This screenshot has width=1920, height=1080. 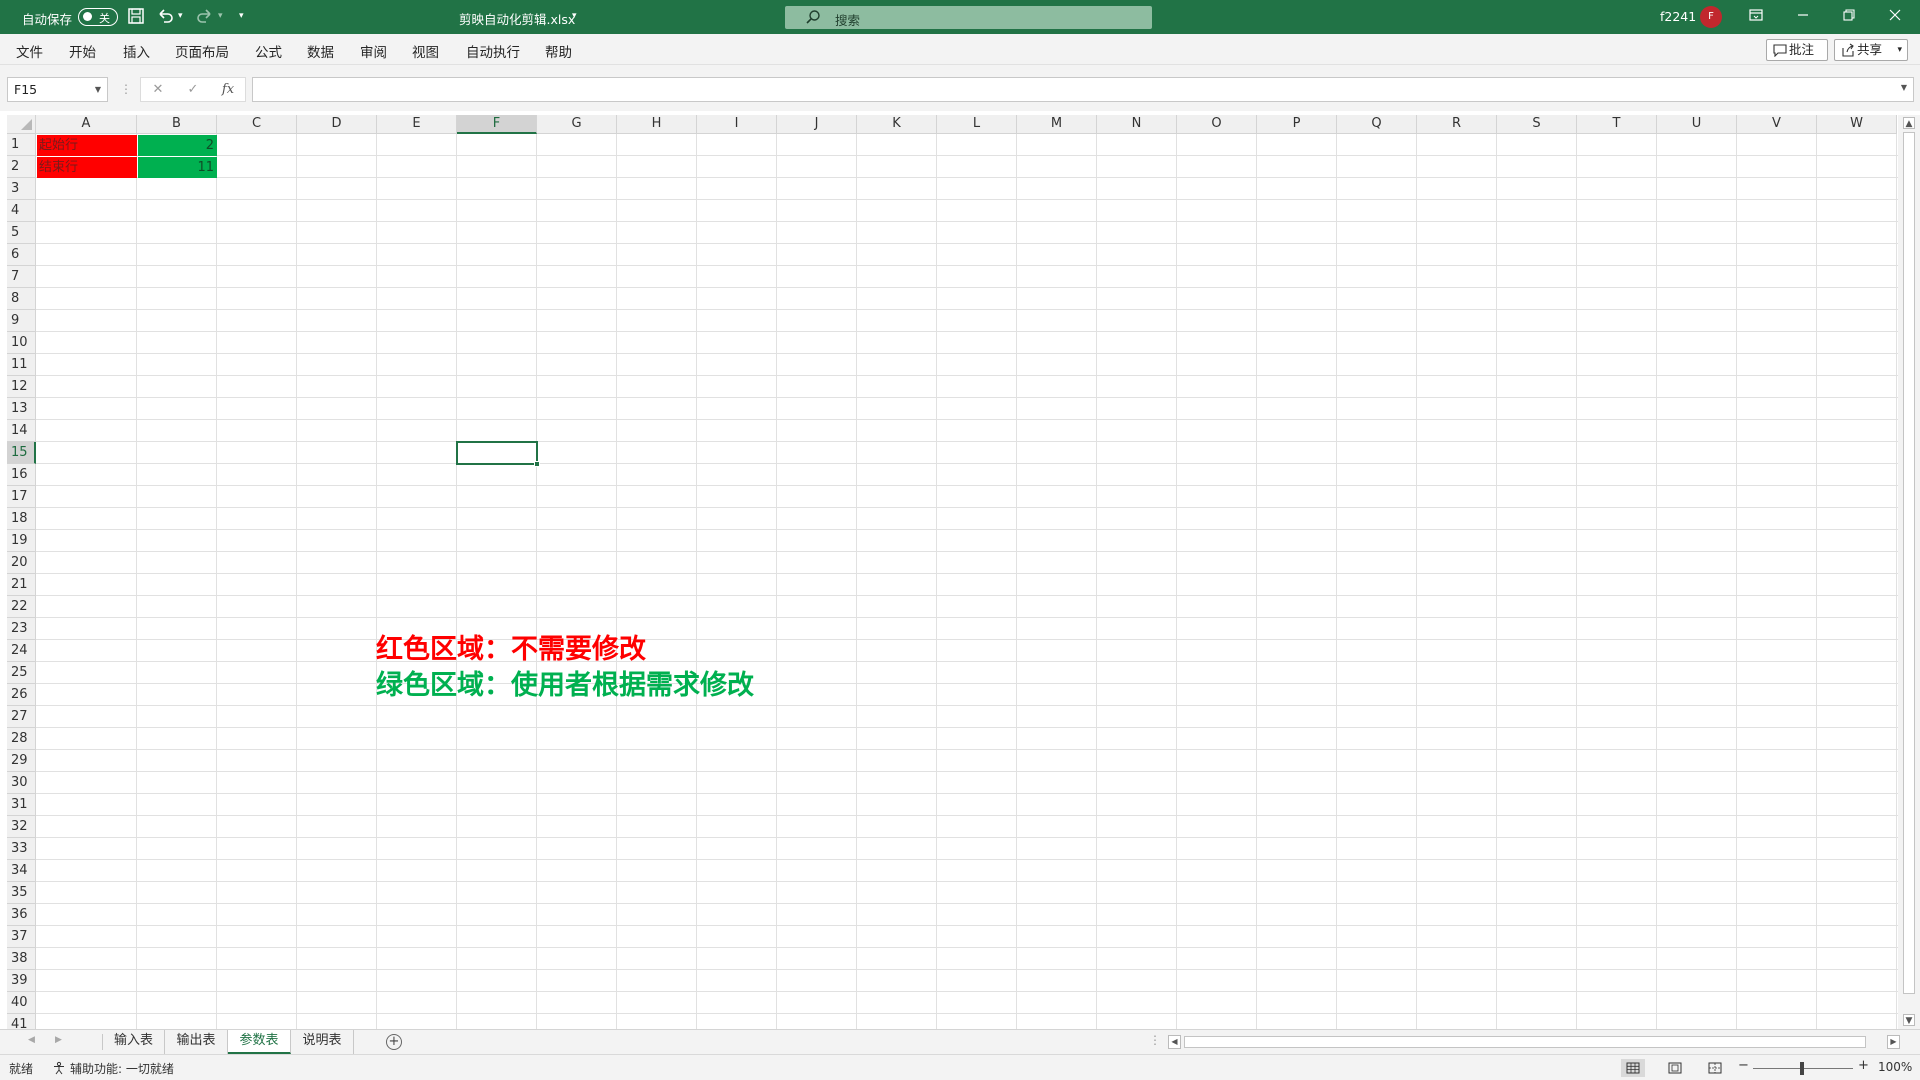 I want to click on scroll-right-icon: ▶, so click(x=1893, y=1042).